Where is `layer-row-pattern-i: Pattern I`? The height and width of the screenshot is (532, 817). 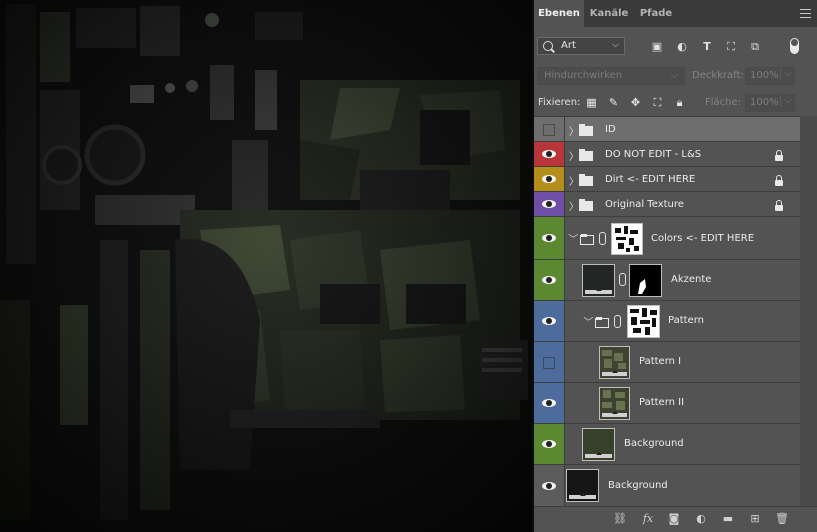
layer-row-pattern-i: Pattern I is located at coordinates (667, 361).